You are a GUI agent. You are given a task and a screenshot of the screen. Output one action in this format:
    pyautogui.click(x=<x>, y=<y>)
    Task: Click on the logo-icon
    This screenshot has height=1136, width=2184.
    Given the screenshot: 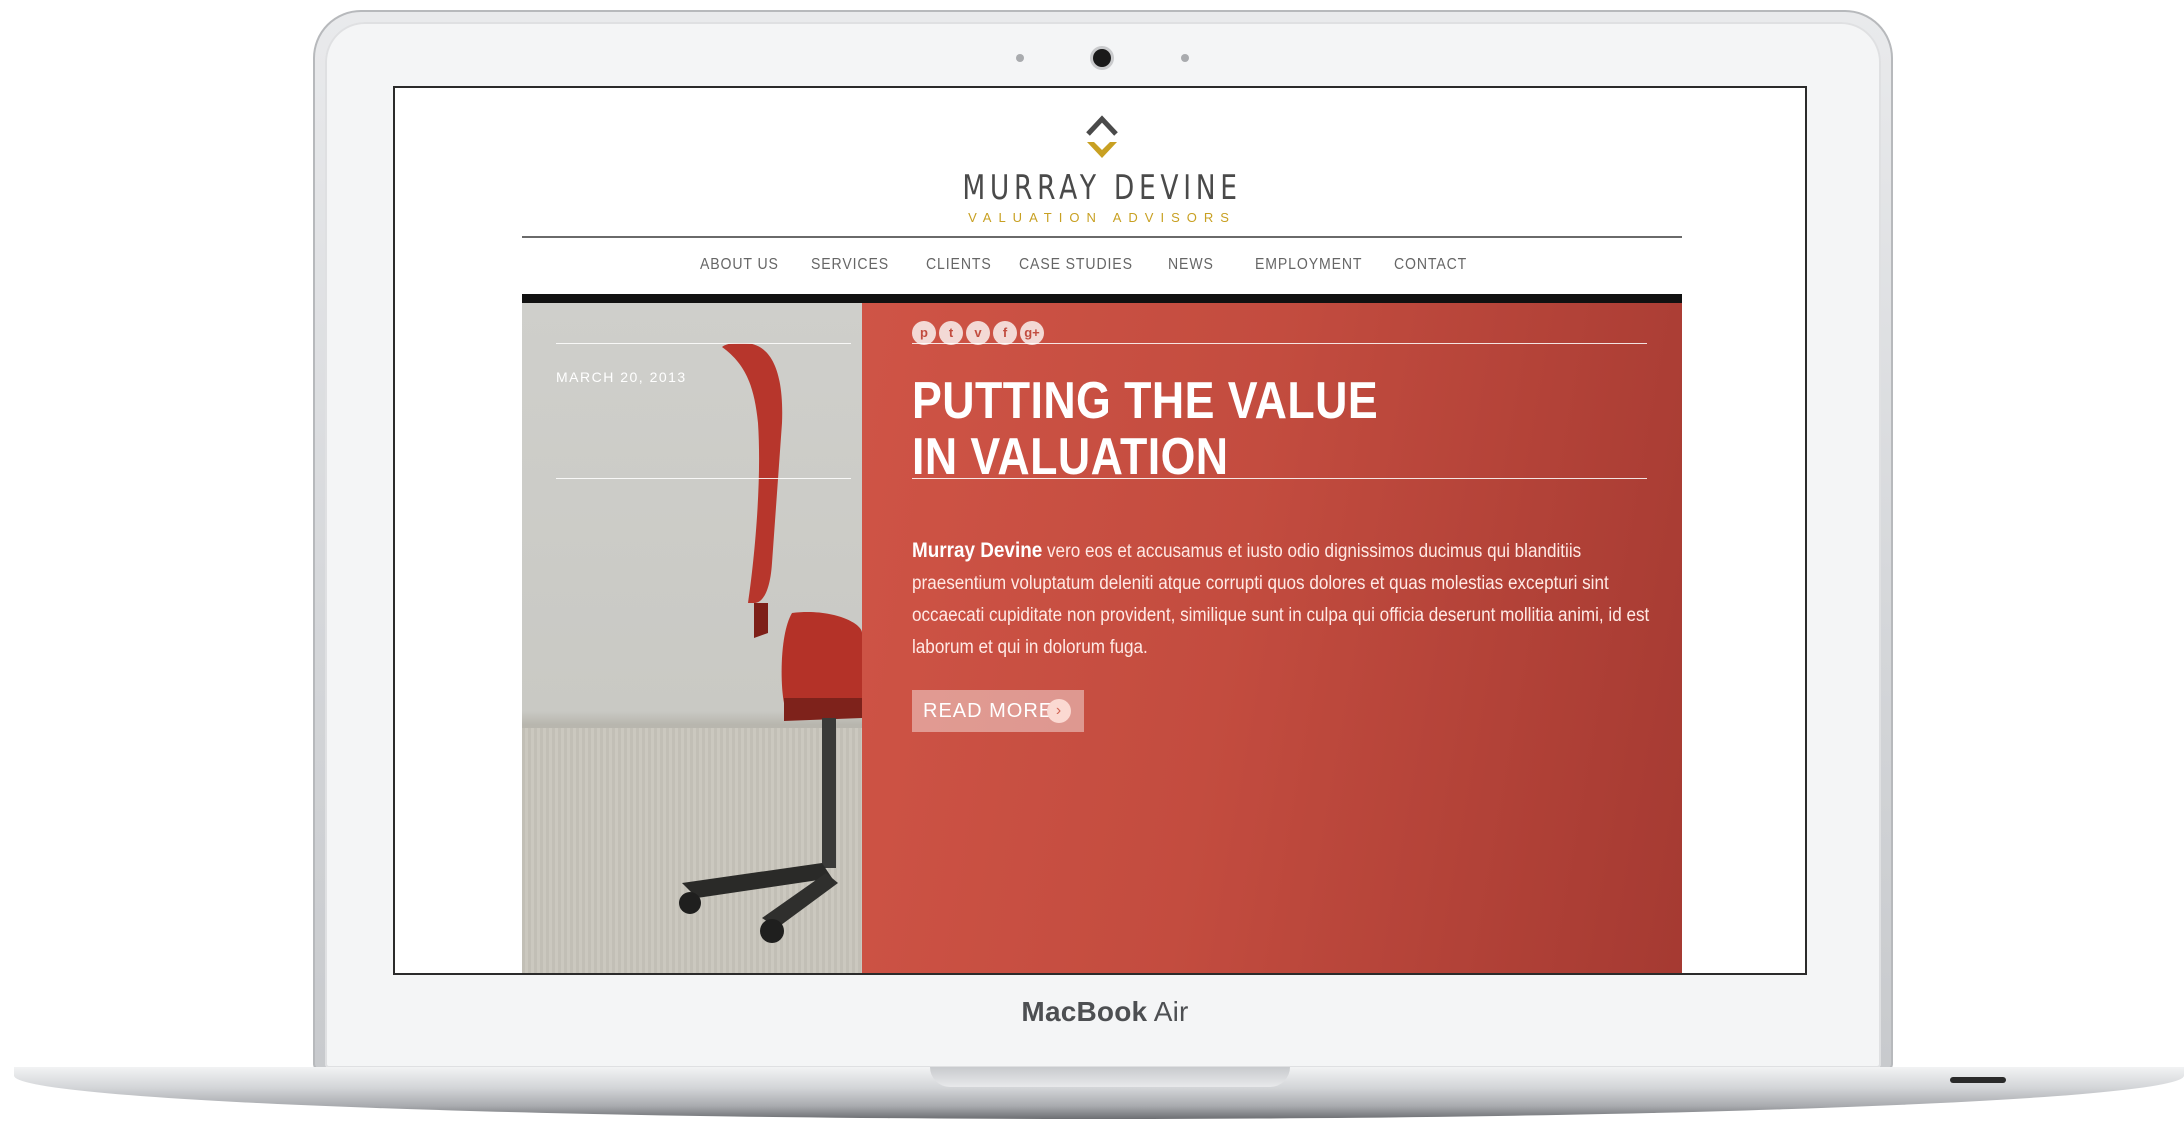 What is the action you would take?
    pyautogui.click(x=1102, y=138)
    